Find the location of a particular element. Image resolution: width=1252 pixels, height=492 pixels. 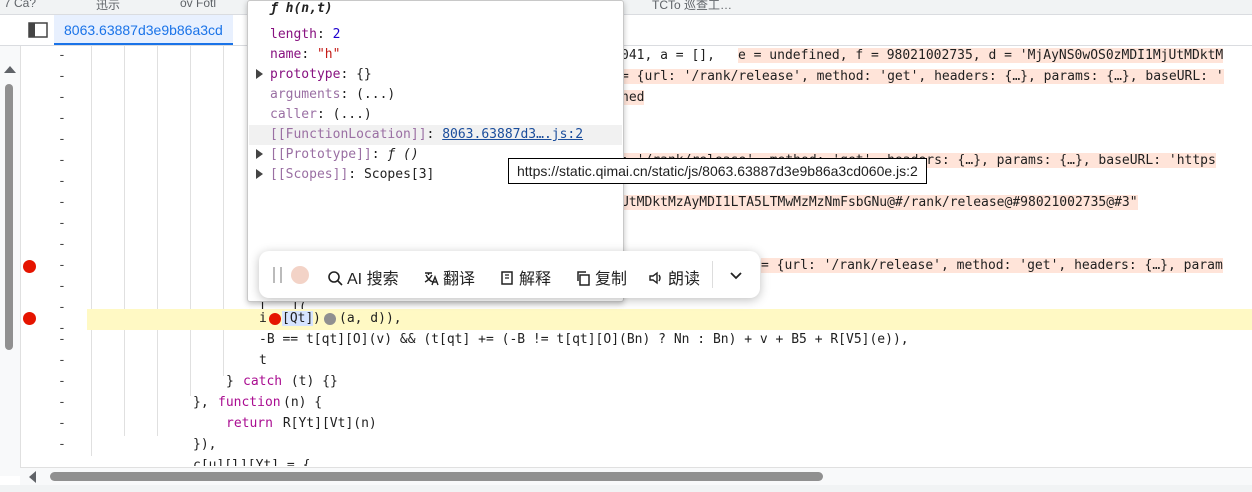

code-line: c[u][l][Yt] = { is located at coordinates (636, 461).